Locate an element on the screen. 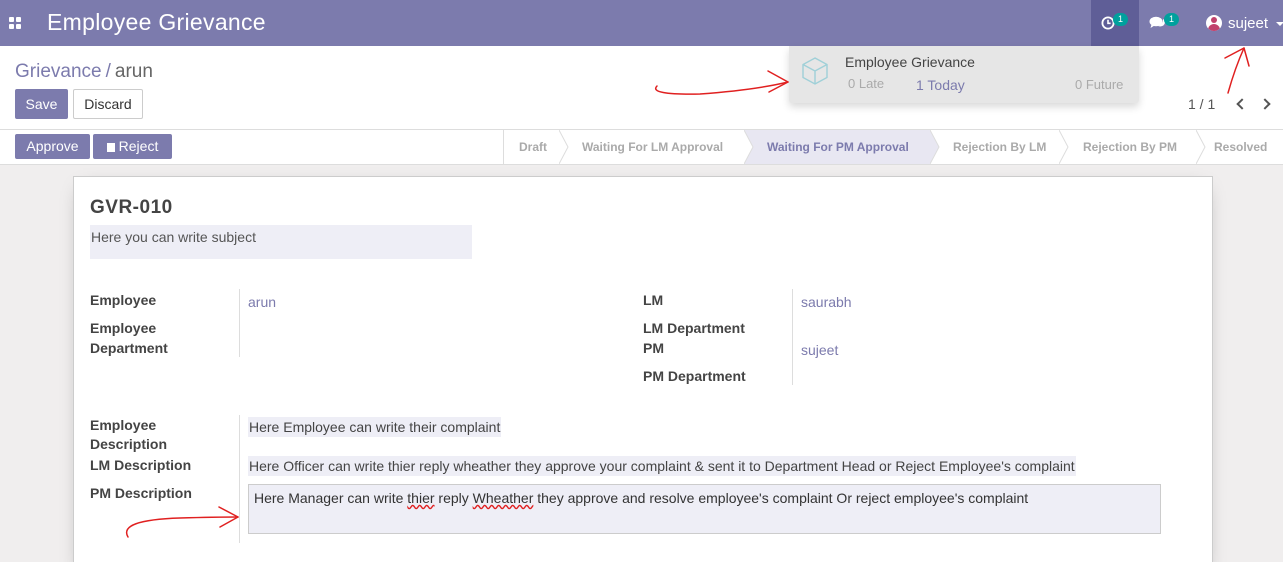 The height and width of the screenshot is (562, 1283). stage-waiting-lm-approval: Waiting For LM Approval is located at coordinates (653, 147).